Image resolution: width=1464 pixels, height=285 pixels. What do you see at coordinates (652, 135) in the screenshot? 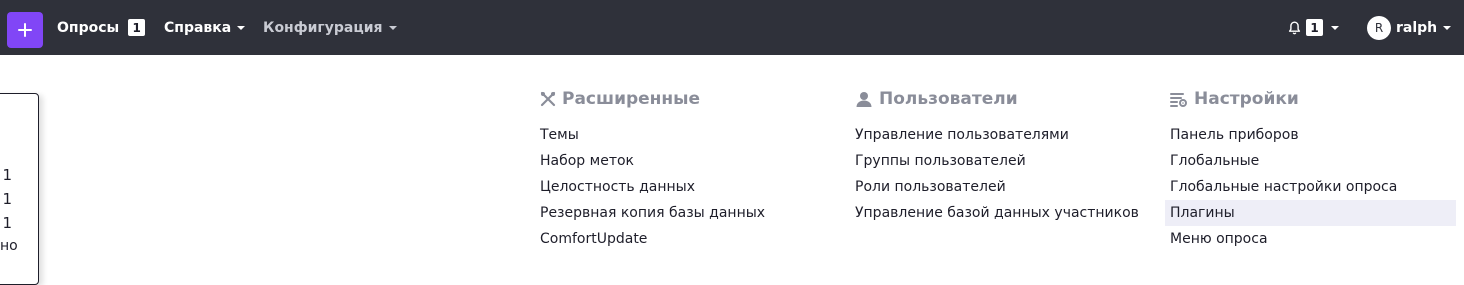
I see `menu-item-themes: Темы` at bounding box center [652, 135].